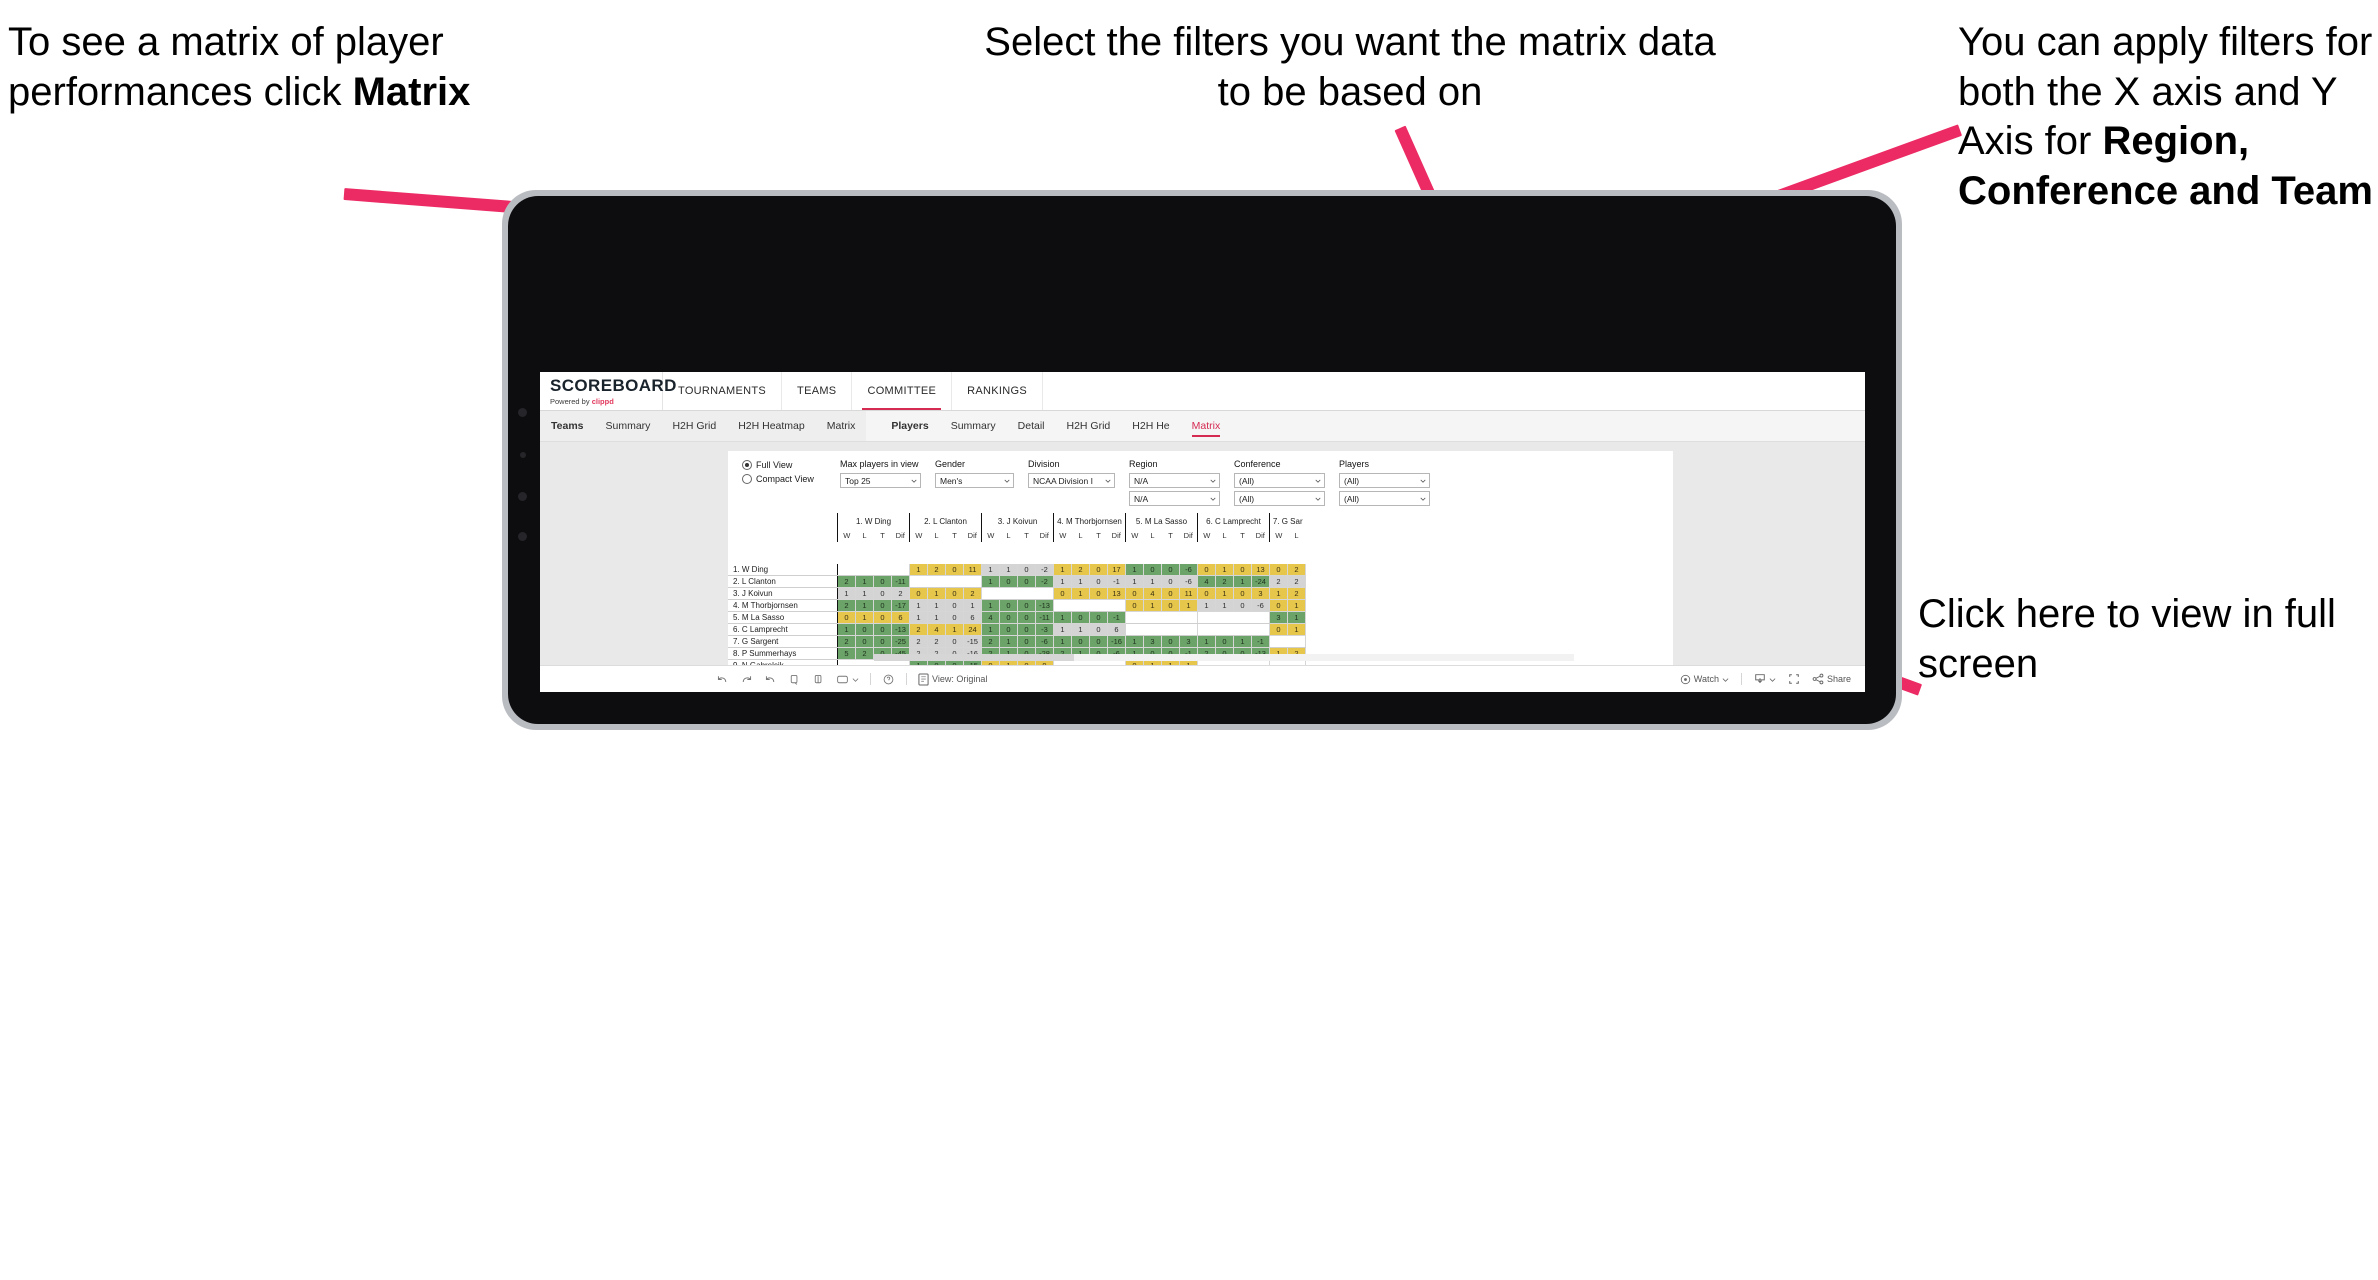 The image size is (2378, 1280). I want to click on radio-full-view: Full View, so click(784, 465).